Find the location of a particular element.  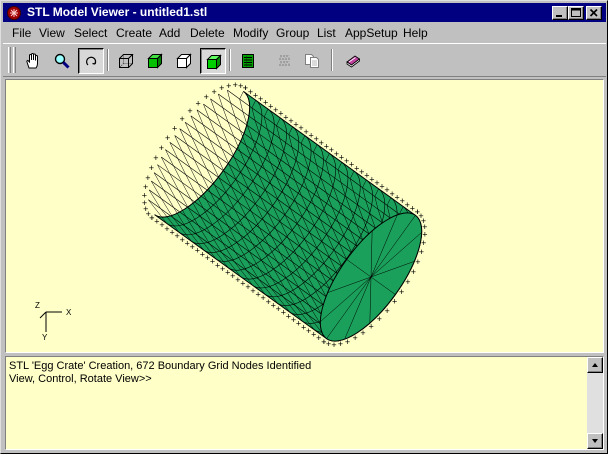

axis-label-x: X is located at coordinates (69, 312).